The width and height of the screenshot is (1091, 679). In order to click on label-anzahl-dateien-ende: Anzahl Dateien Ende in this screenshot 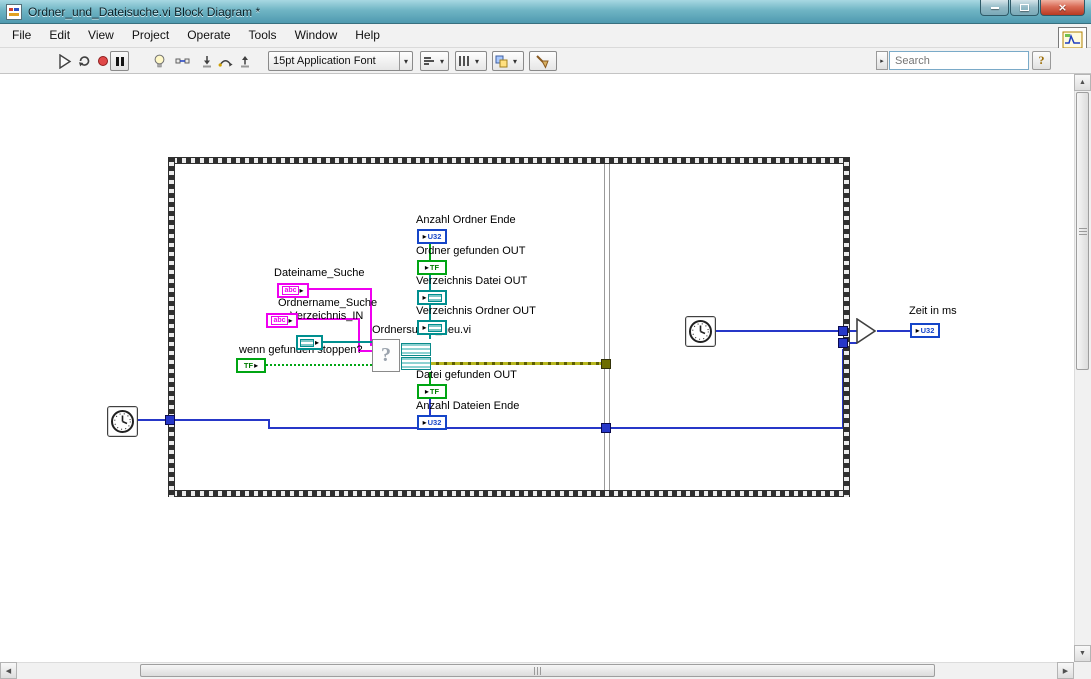, I will do `click(467, 406)`.